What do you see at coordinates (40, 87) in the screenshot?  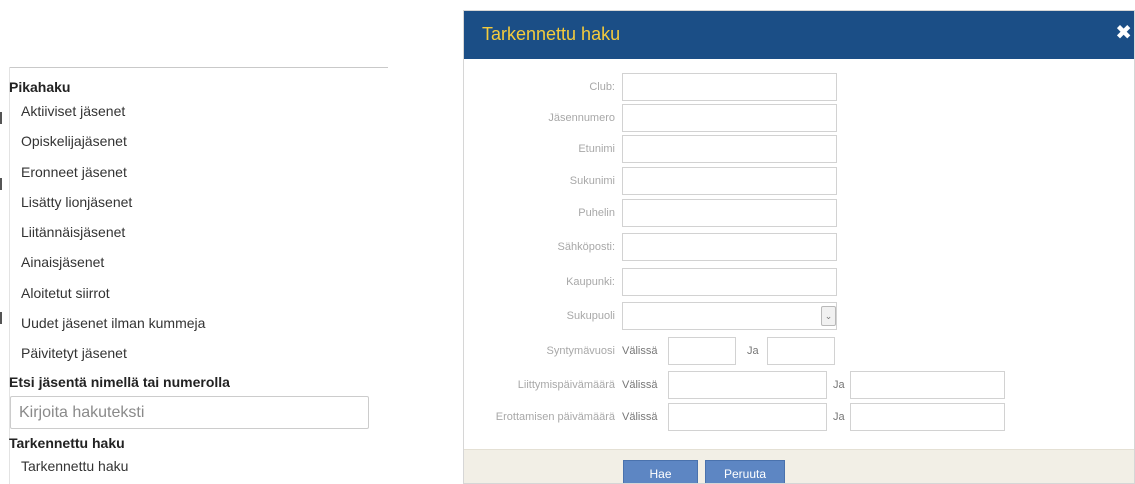 I see `quick-search-heading: Pikahaku` at bounding box center [40, 87].